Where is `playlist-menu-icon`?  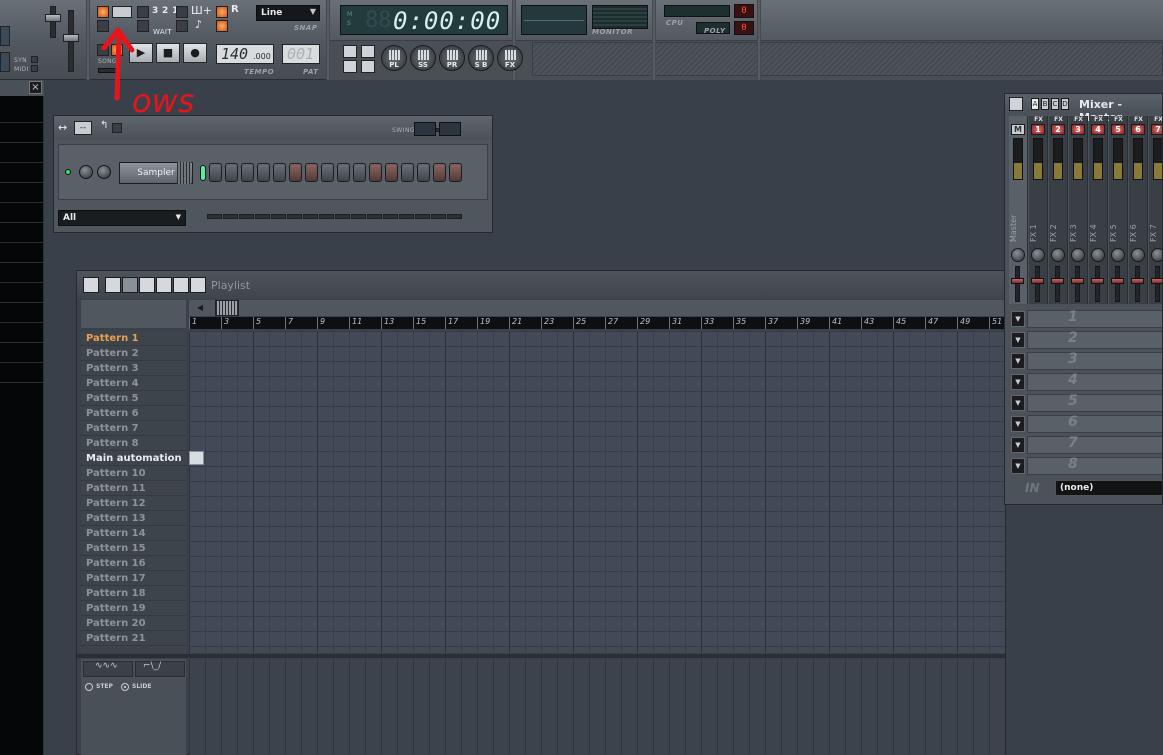
playlist-menu-icon is located at coordinates (91, 285).